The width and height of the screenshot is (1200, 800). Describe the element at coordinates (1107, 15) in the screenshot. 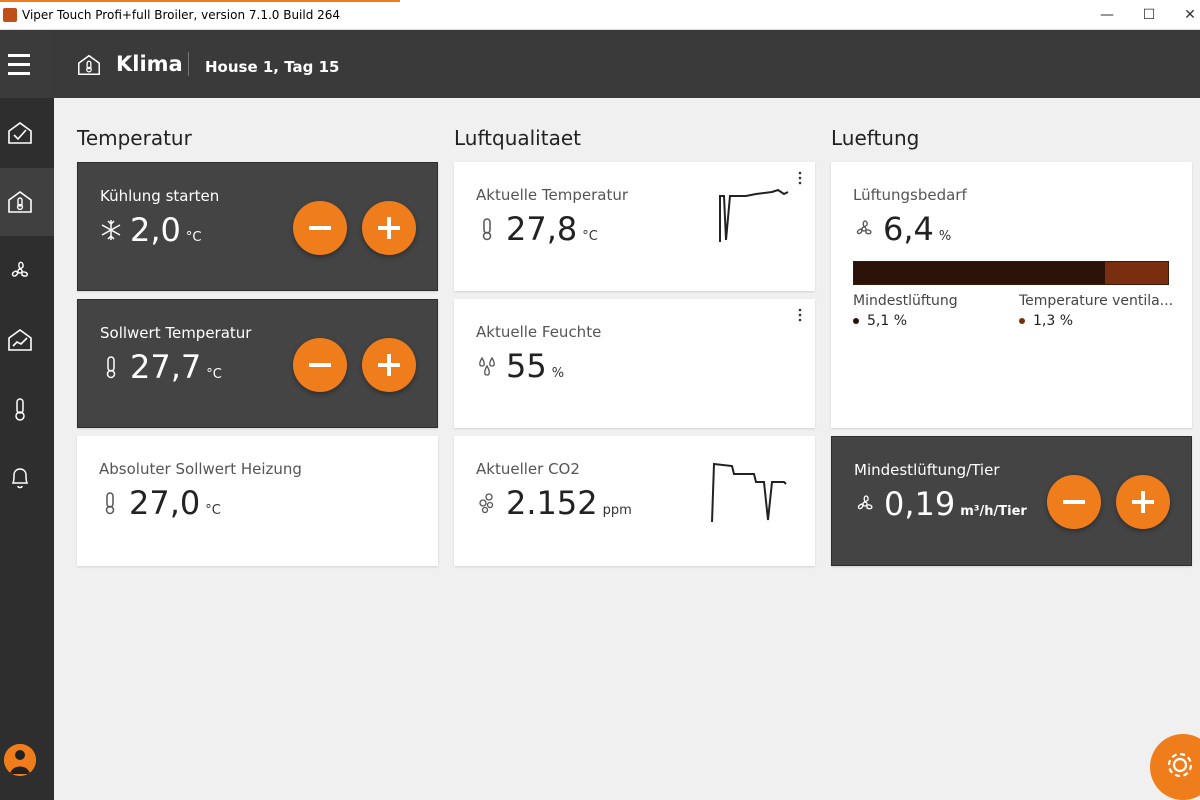

I see `minimize-button: —` at that location.